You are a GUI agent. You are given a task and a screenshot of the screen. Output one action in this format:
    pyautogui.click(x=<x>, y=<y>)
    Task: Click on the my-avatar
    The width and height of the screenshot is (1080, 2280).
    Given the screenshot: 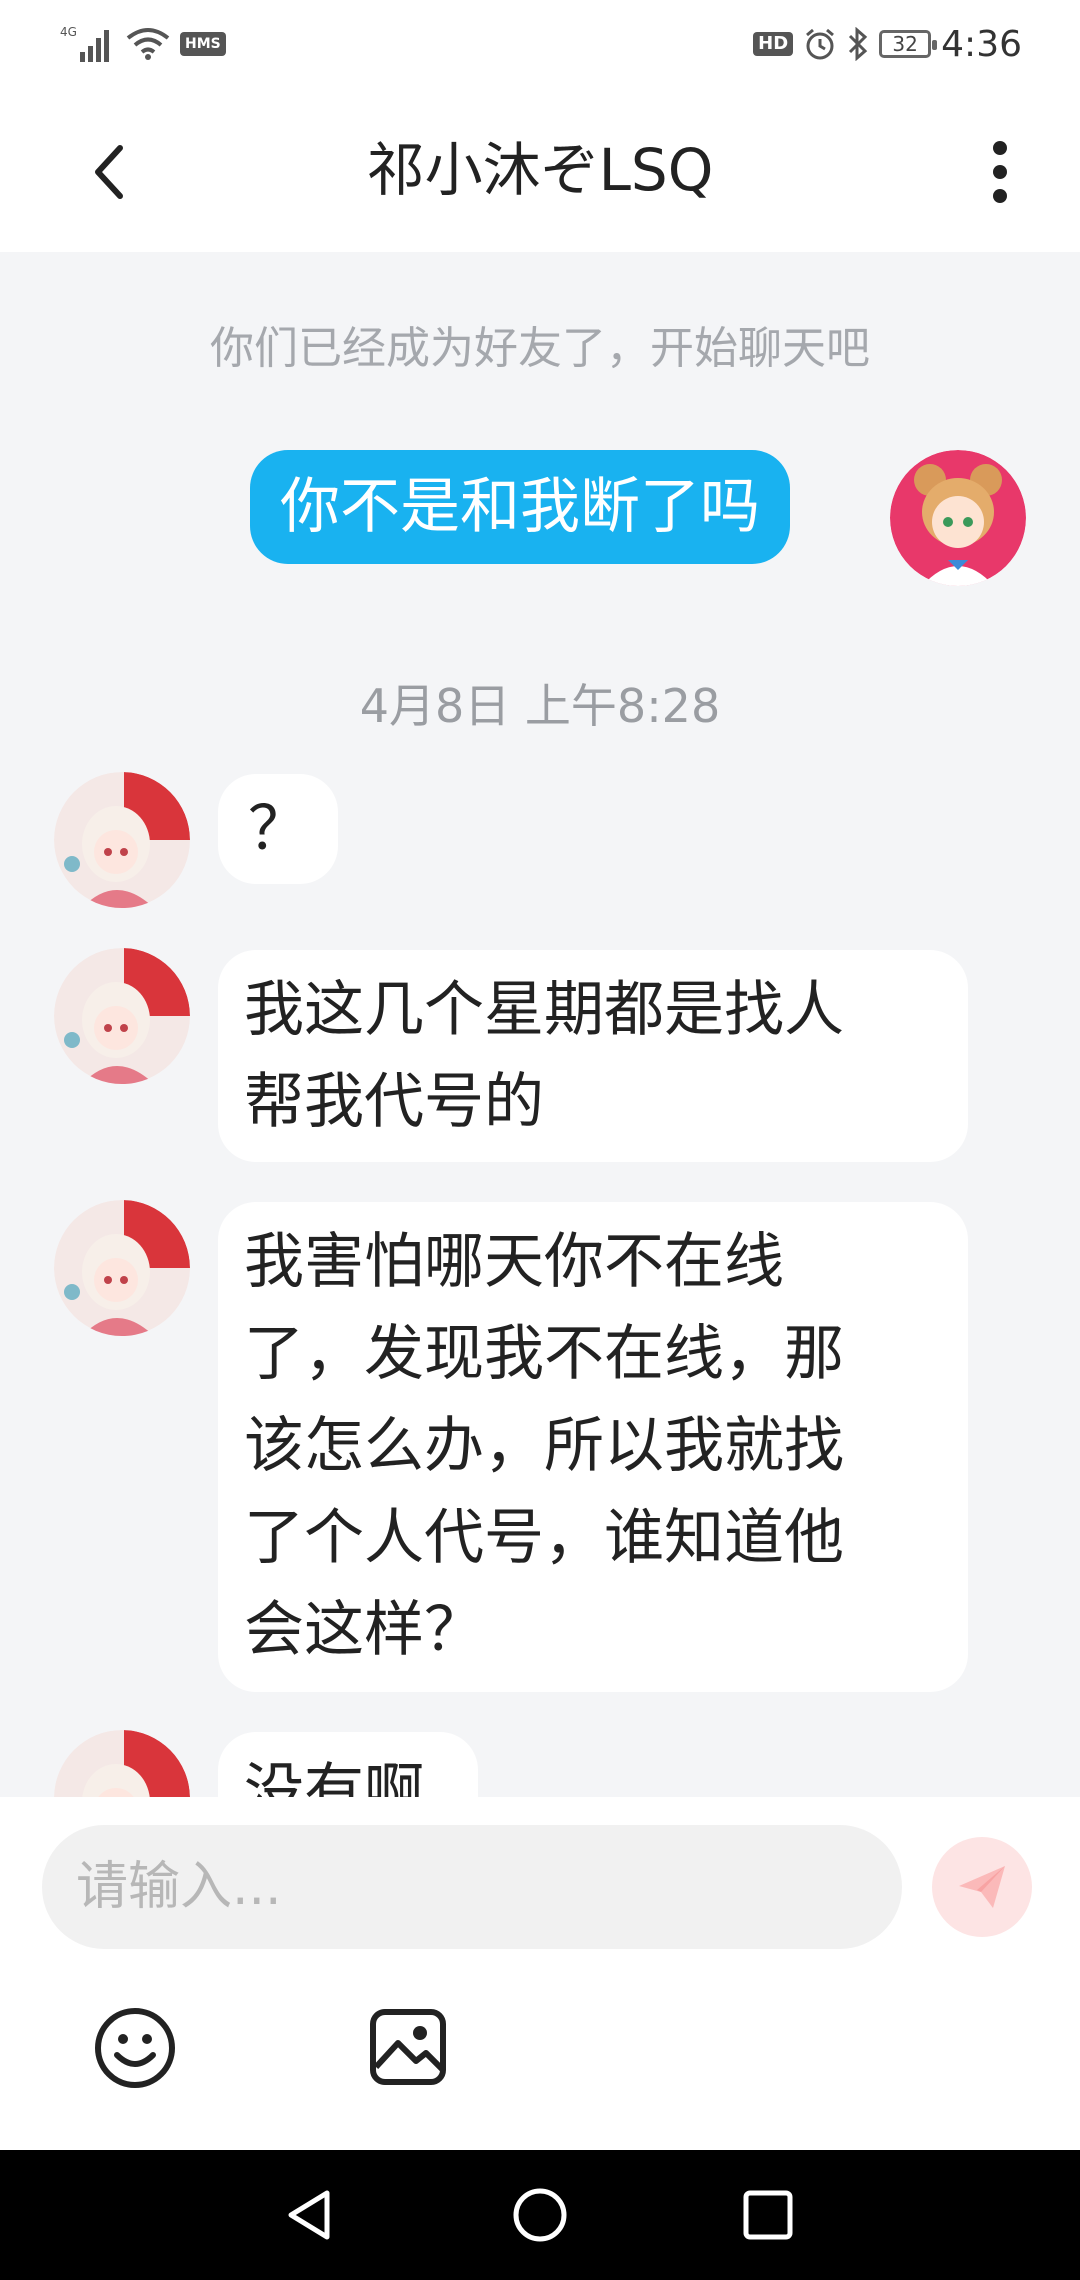 What is the action you would take?
    pyautogui.click(x=958, y=518)
    